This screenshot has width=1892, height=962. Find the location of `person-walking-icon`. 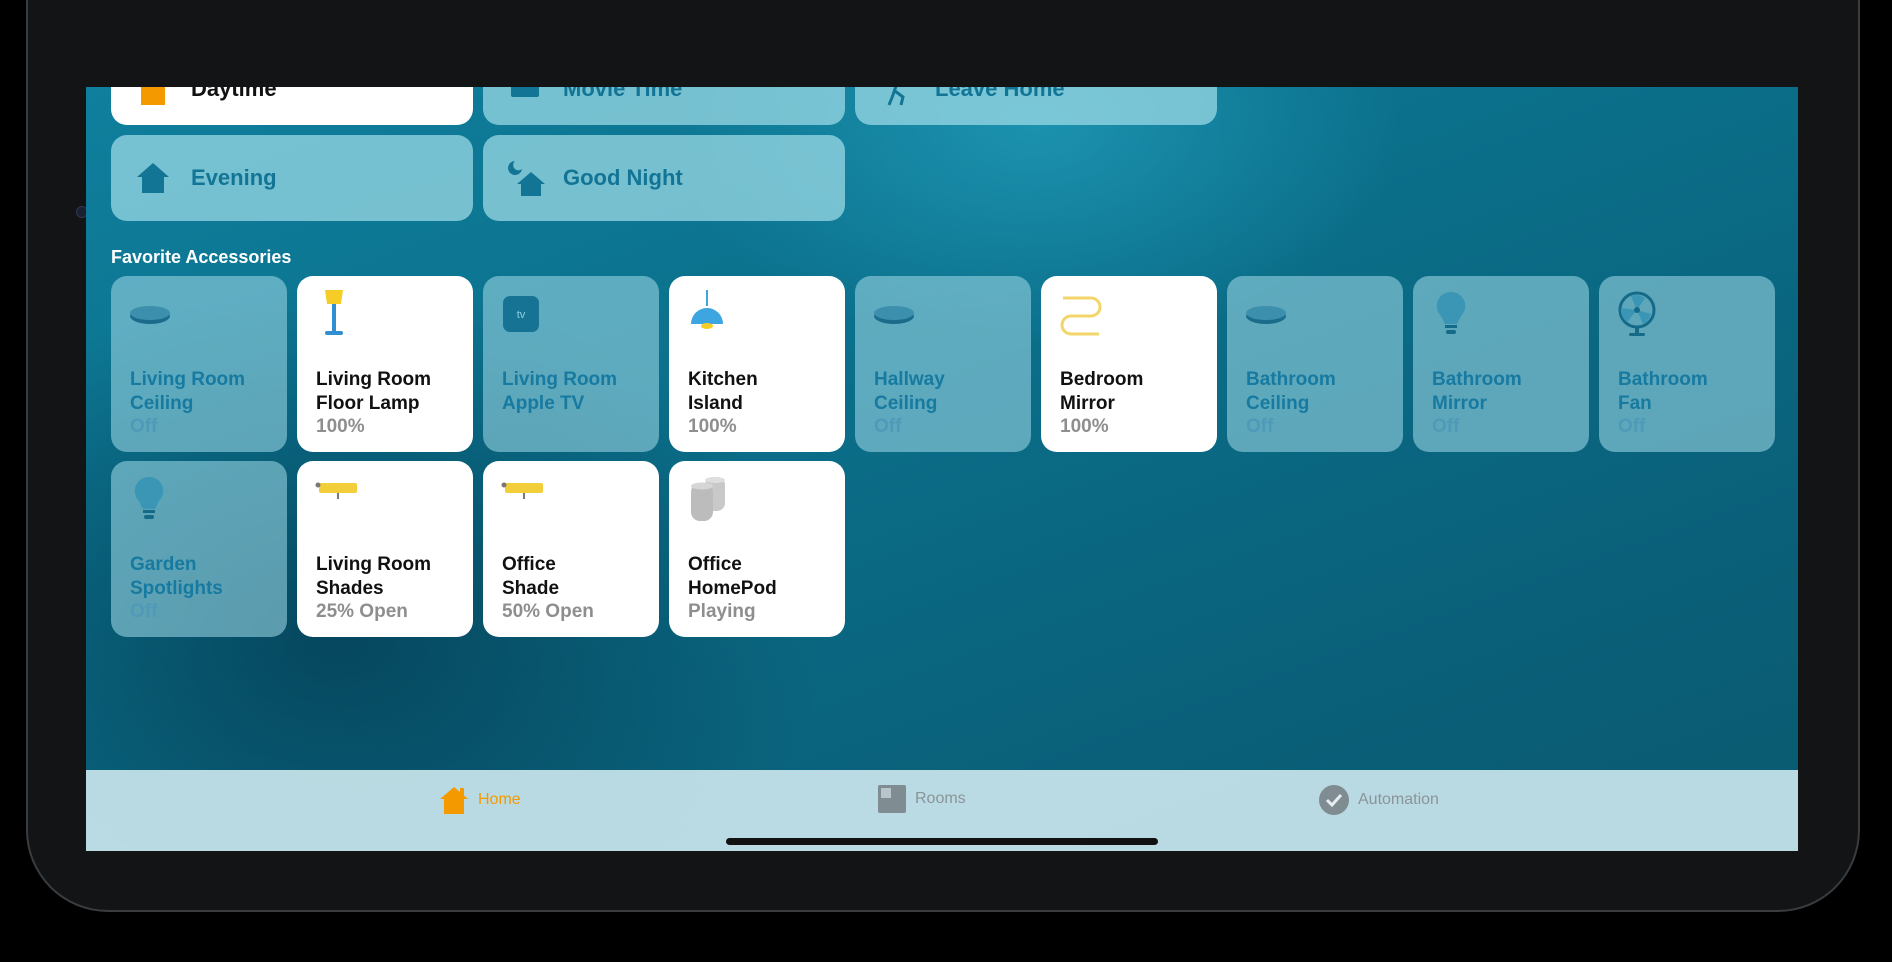

person-walking-icon is located at coordinates (896, 96).